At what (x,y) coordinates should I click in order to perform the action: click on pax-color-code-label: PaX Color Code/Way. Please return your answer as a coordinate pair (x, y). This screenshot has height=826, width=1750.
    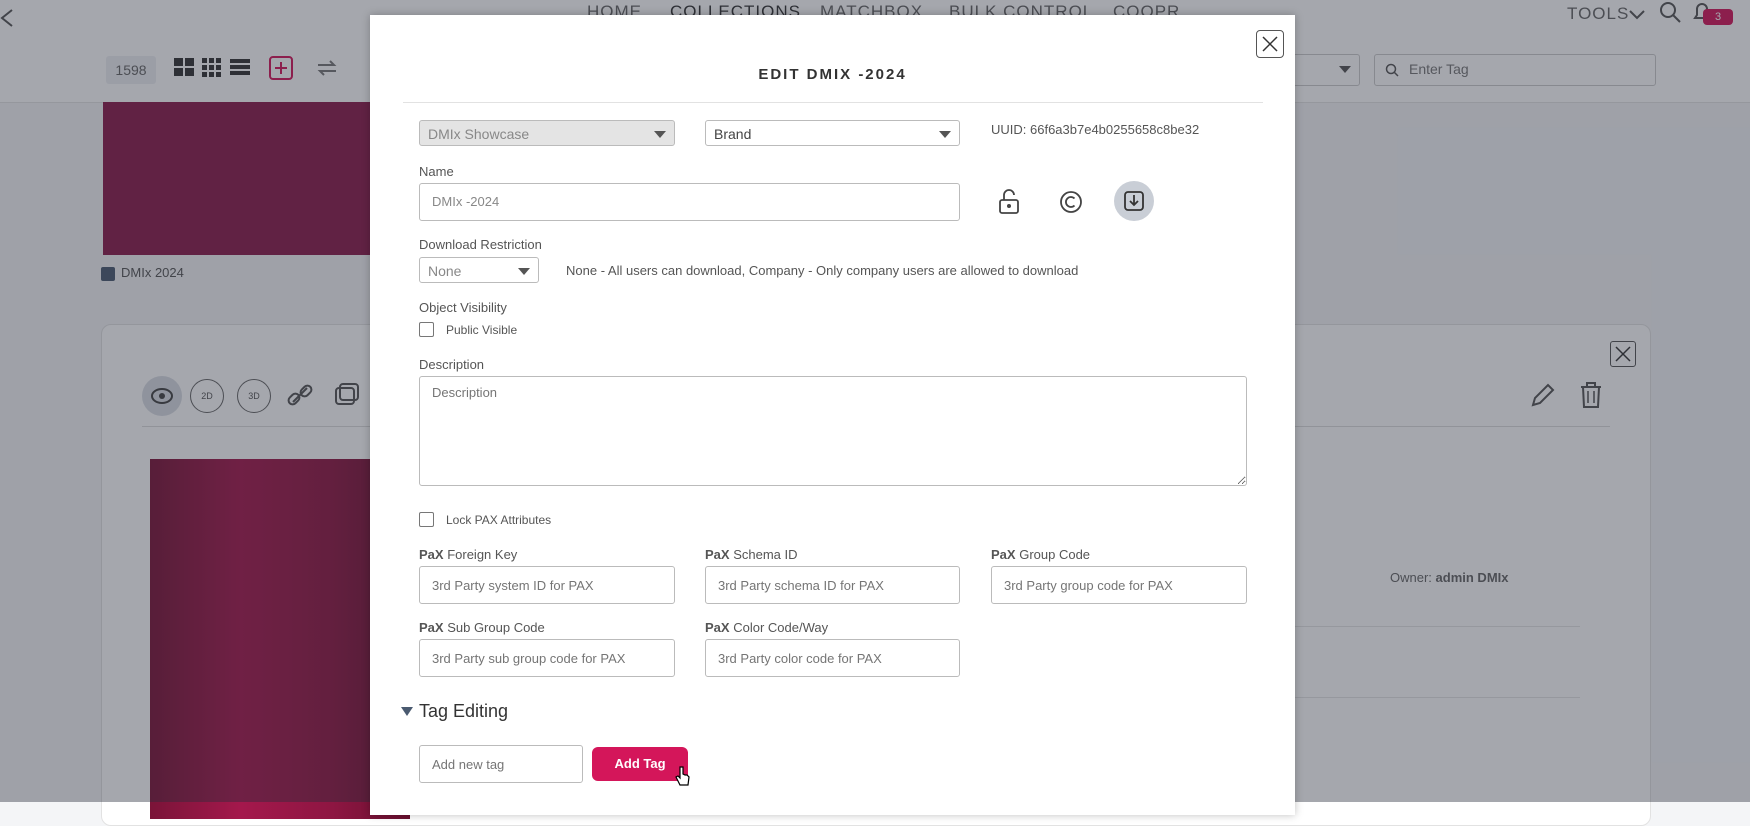
    Looking at the image, I should click on (766, 627).